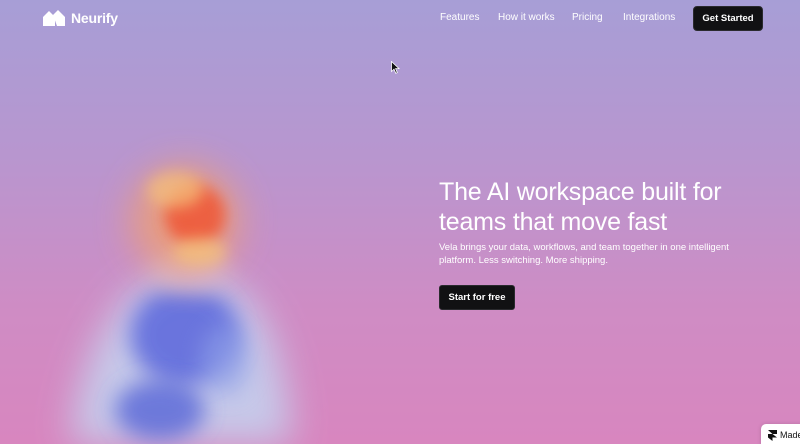 This screenshot has height=444, width=800. What do you see at coordinates (54, 18) in the screenshot?
I see `neurify-logo-icon` at bounding box center [54, 18].